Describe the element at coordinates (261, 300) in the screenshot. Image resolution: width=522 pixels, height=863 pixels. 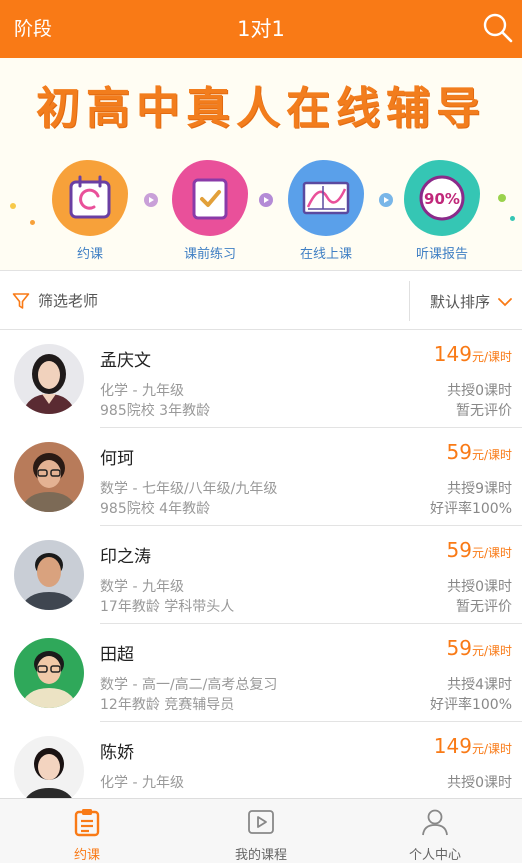
I see `filter-bar: 筛选老师 默认排序` at that location.